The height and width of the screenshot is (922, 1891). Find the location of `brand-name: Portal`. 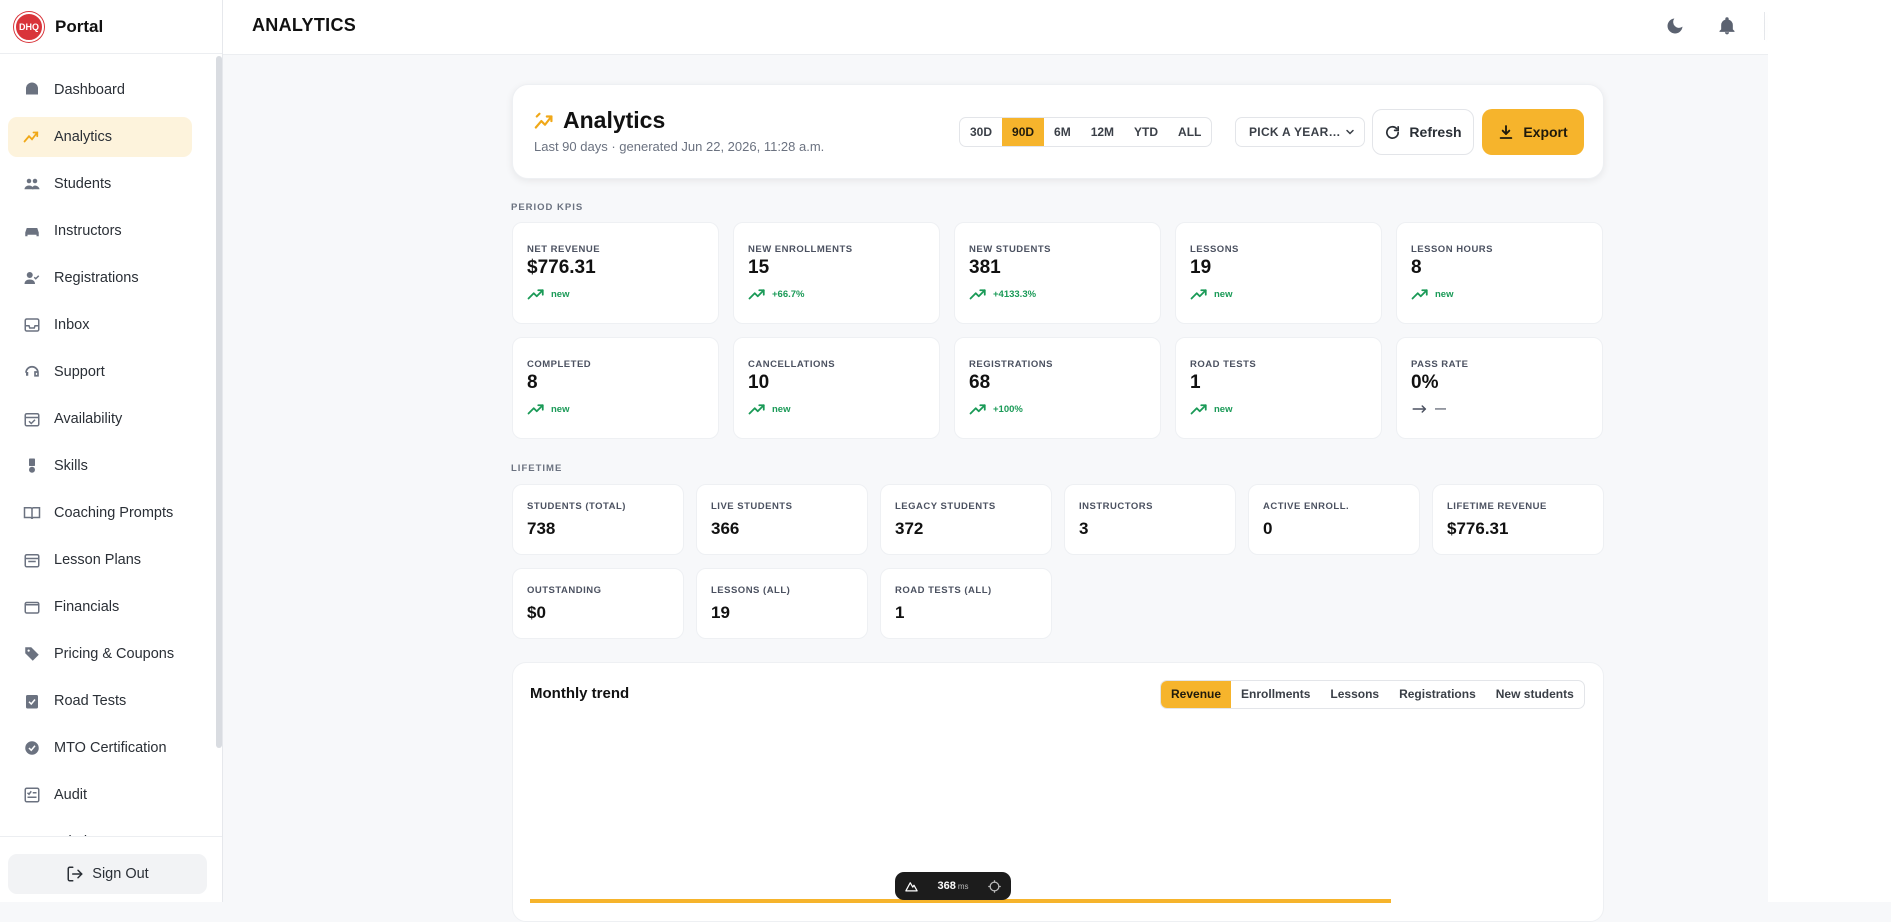

brand-name: Portal is located at coordinates (79, 26).